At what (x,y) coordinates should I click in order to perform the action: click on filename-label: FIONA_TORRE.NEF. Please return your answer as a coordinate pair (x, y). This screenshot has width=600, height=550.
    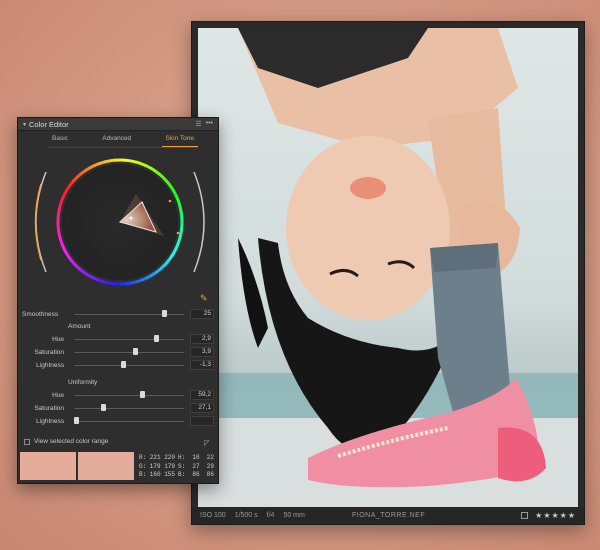
    Looking at the image, I should click on (389, 515).